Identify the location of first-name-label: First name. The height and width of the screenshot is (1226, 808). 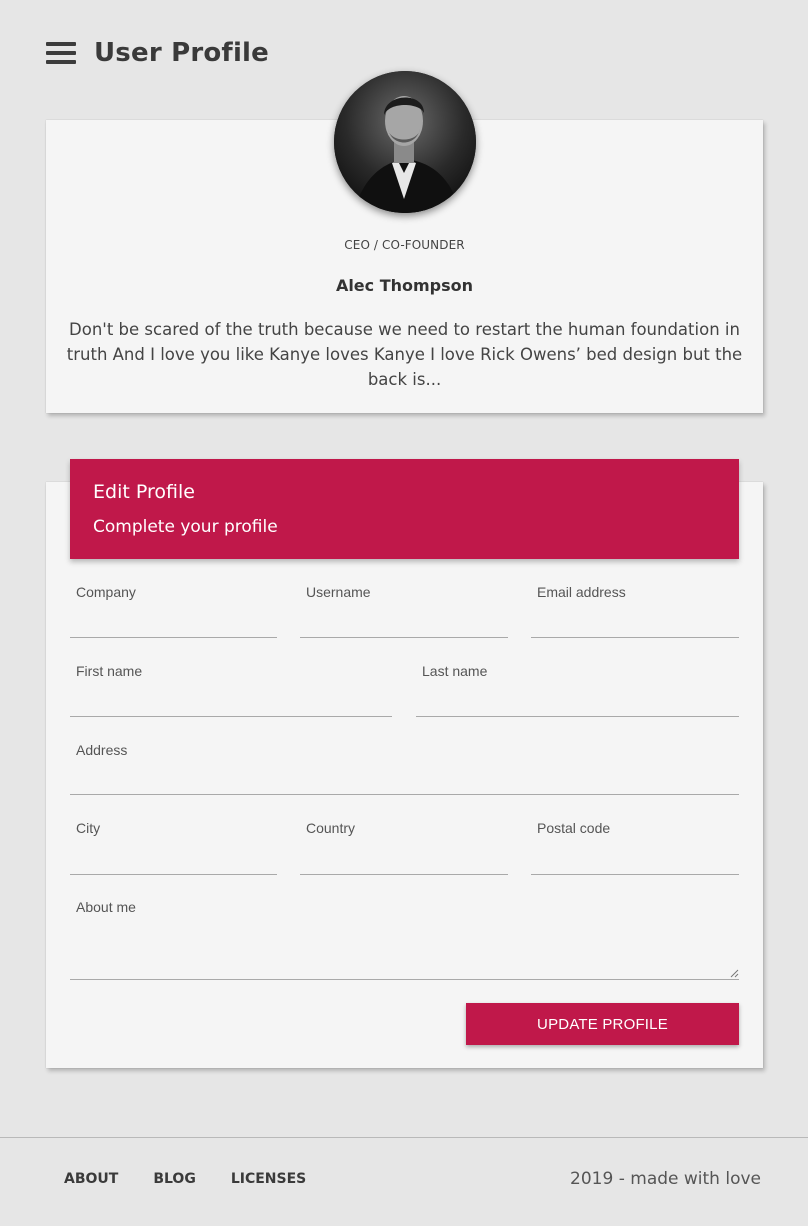
(109, 671).